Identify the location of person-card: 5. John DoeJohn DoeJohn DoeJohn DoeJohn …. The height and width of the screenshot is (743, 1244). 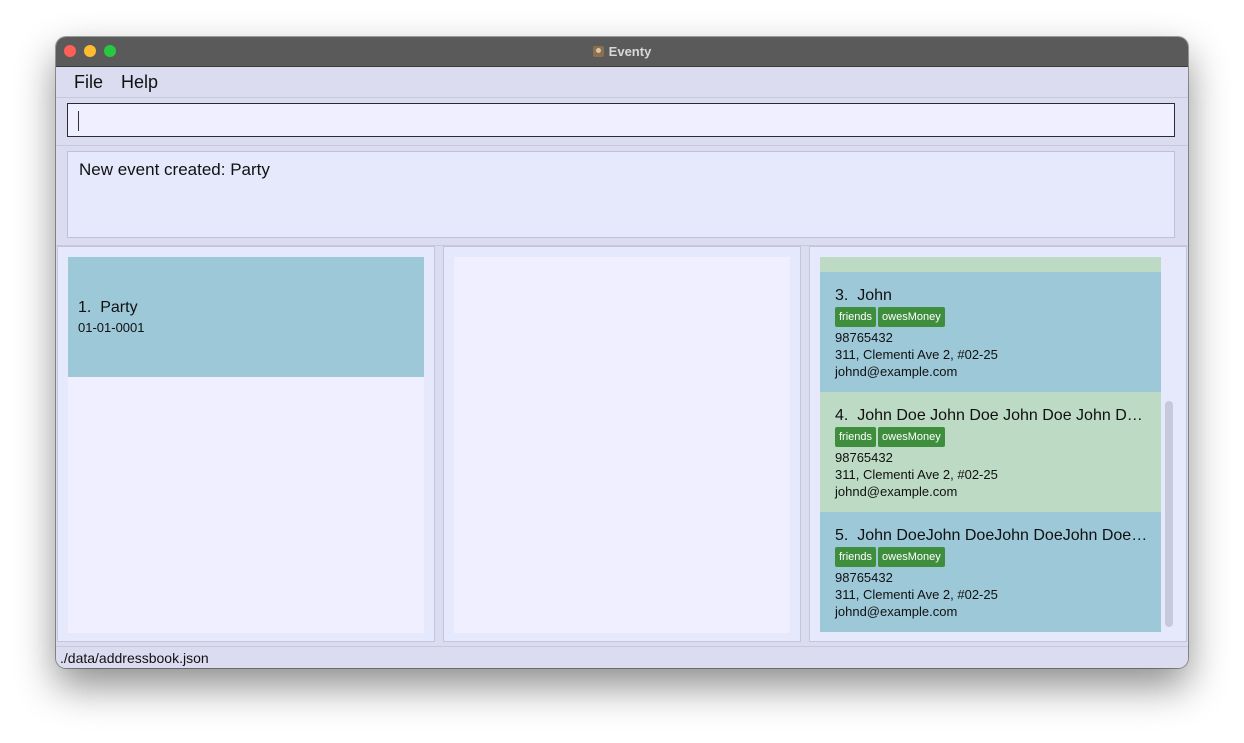
(990, 572).